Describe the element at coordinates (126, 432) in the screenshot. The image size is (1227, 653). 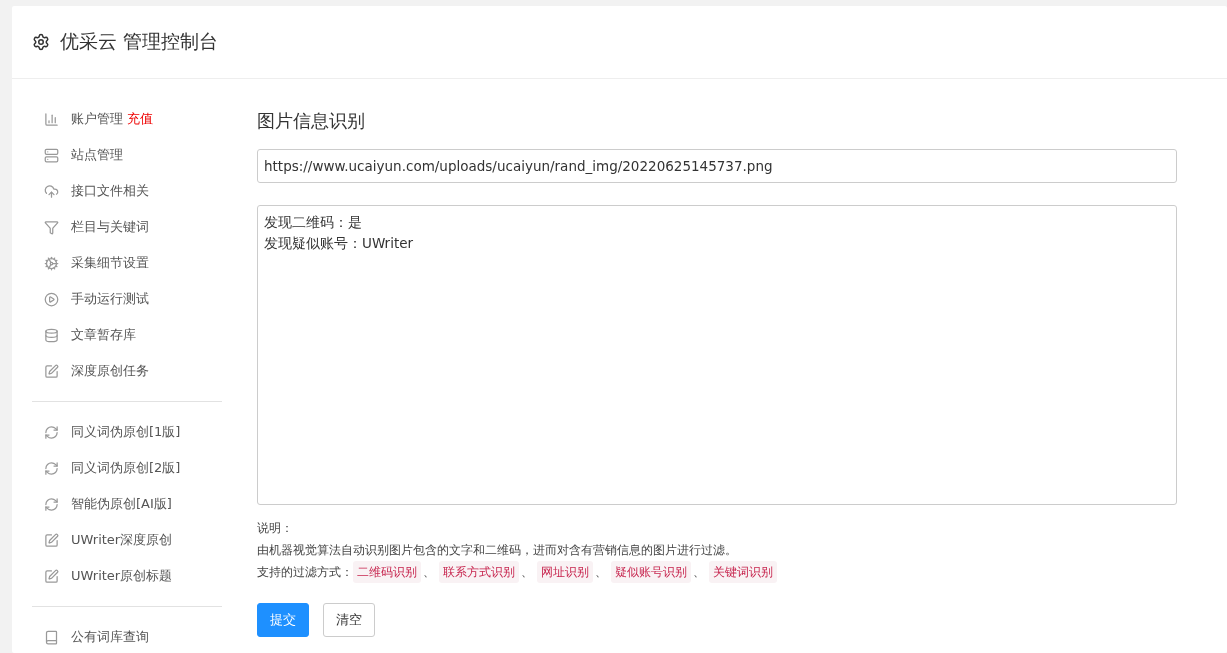
I see `sidebar-item: 同义词伪原创[1版]` at that location.